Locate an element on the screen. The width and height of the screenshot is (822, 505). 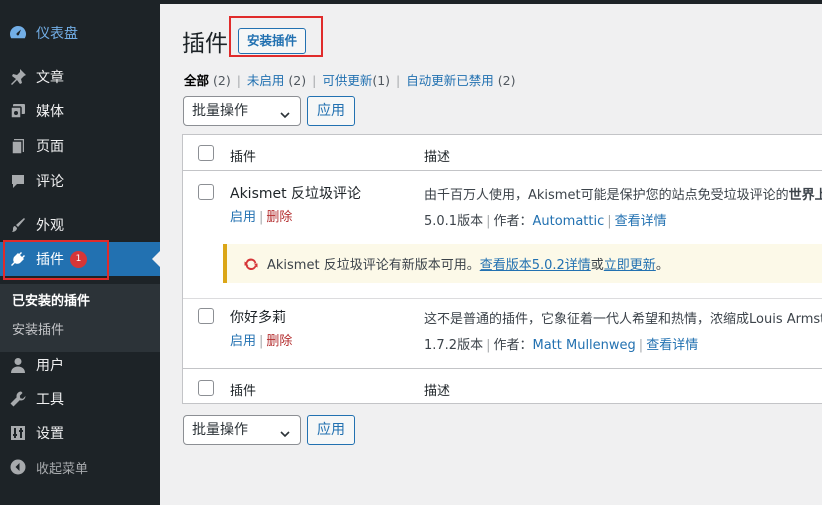
wrench-icon is located at coordinates (18, 399).